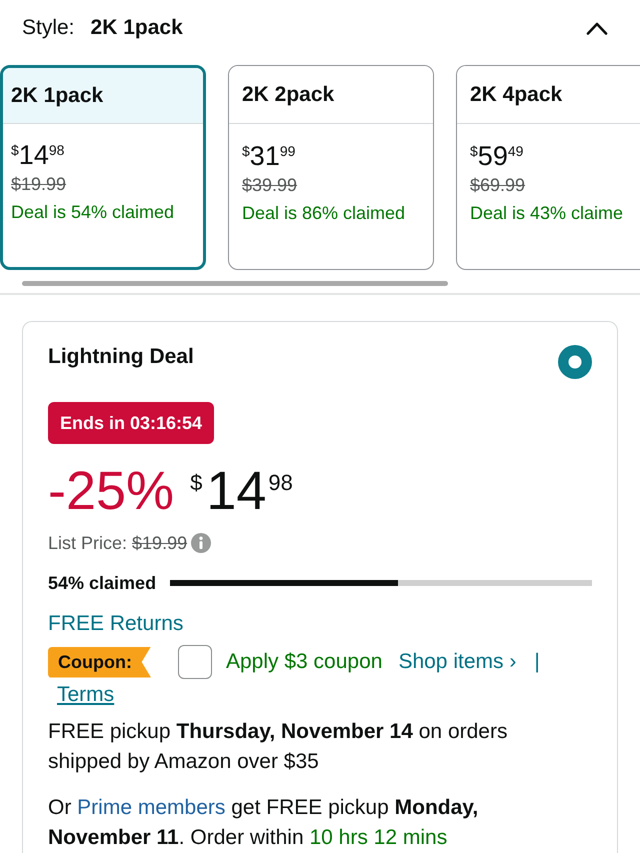  What do you see at coordinates (201, 543) in the screenshot?
I see `info-icon` at bounding box center [201, 543].